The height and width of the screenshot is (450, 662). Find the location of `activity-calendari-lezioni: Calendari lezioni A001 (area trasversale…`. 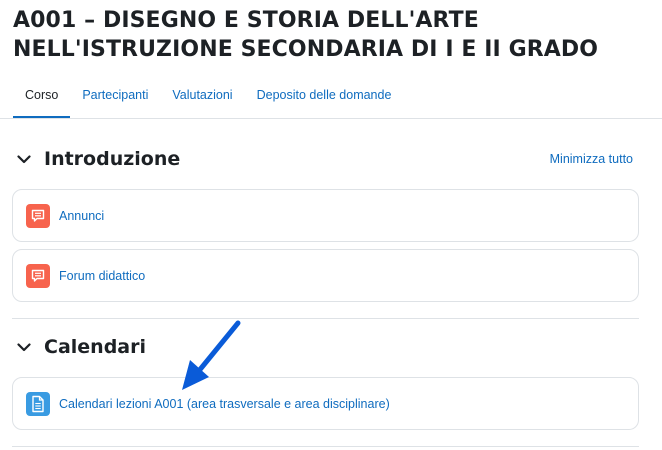

activity-calendari-lezioni: Calendari lezioni A001 (area trasversale… is located at coordinates (325, 403).